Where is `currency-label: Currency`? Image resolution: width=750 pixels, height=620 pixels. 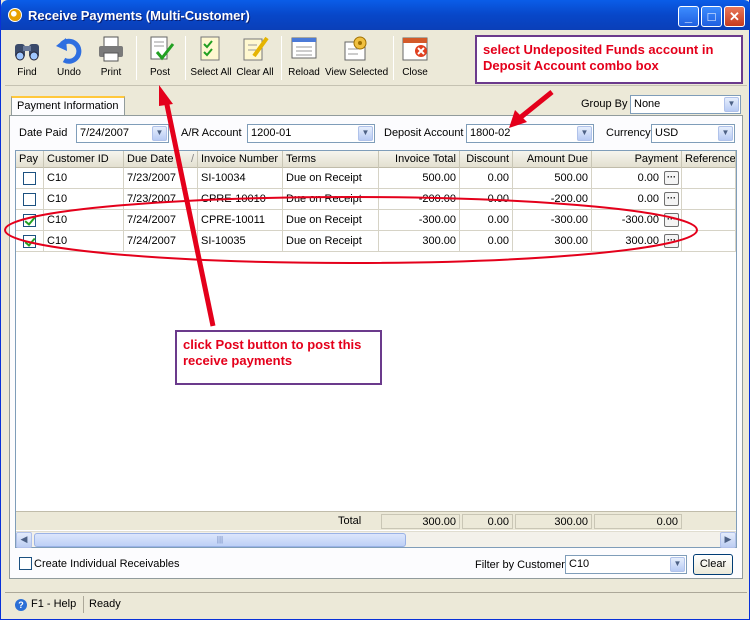 currency-label: Currency is located at coordinates (628, 133).